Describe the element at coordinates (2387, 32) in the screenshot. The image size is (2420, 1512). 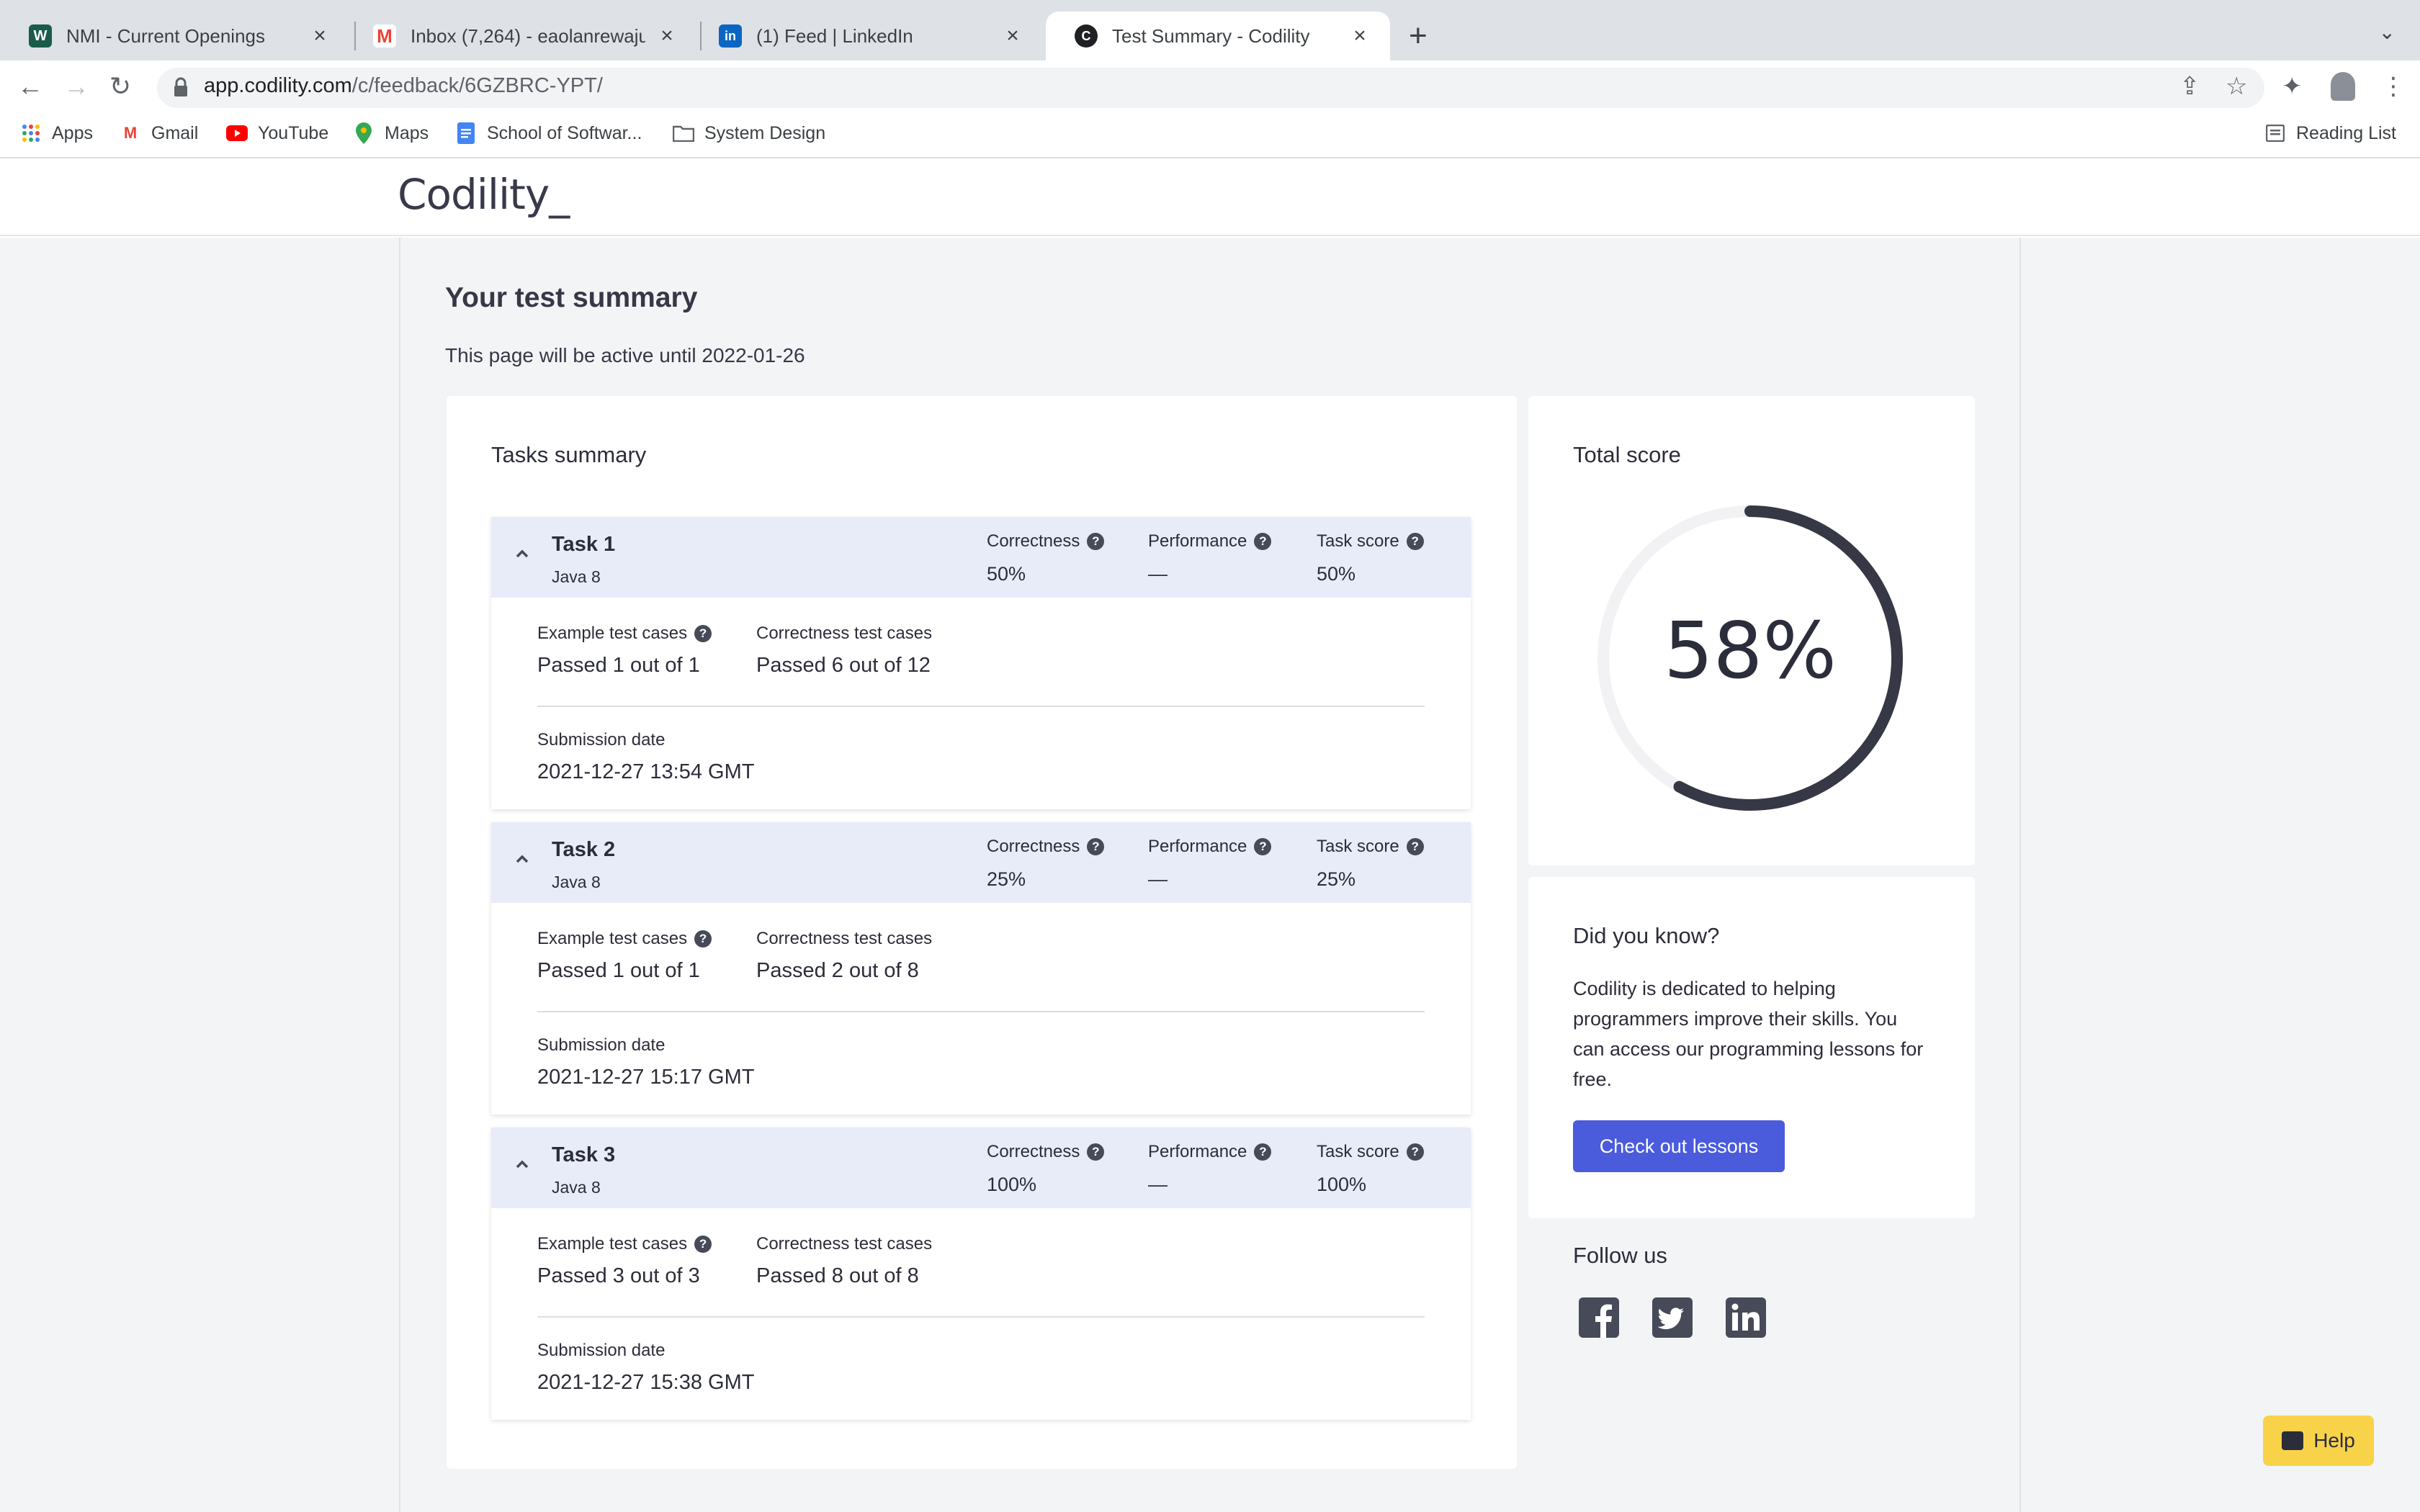
I see `chevron-down-icon: ⌄` at that location.